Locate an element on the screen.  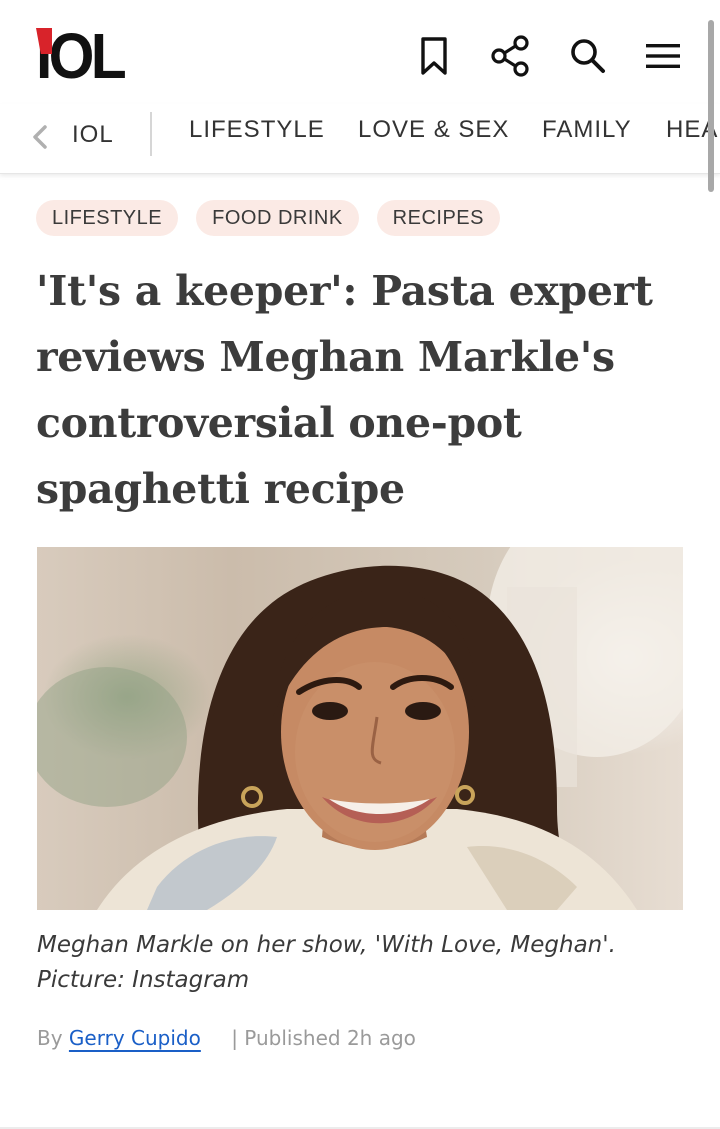
nav-item-iol: IOL is located at coordinates (93, 135).